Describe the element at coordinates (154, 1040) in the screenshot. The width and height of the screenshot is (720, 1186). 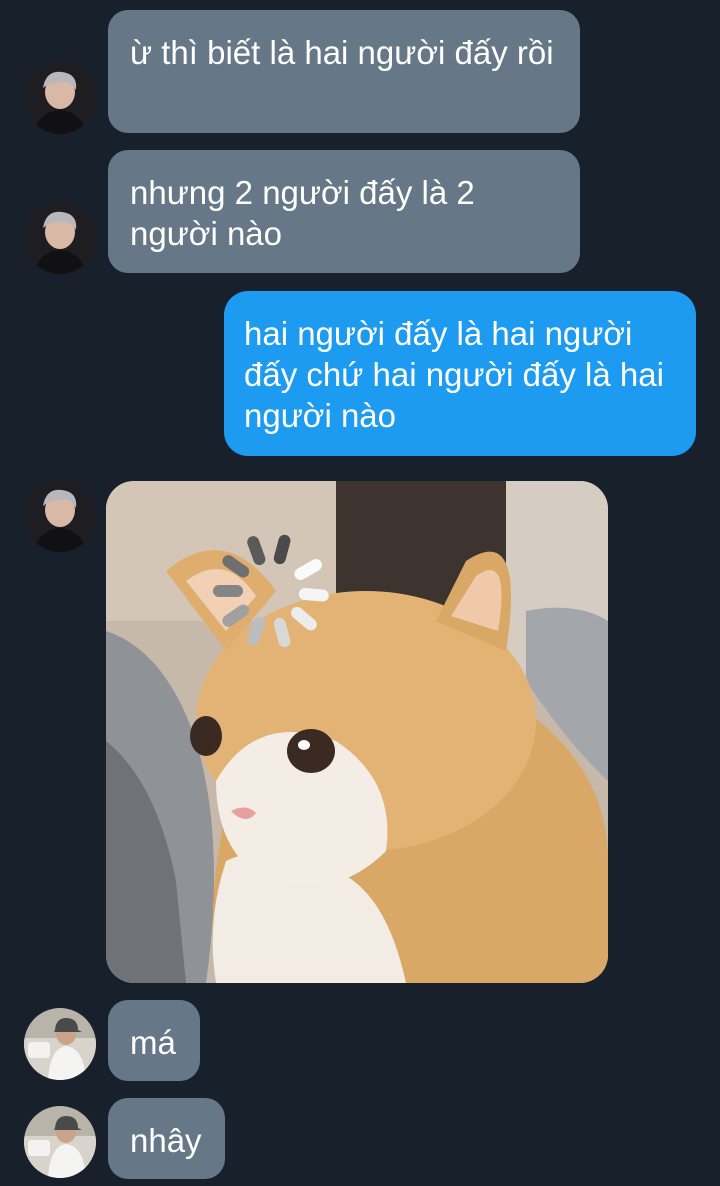
I see `message-bubble-incoming: má` at that location.